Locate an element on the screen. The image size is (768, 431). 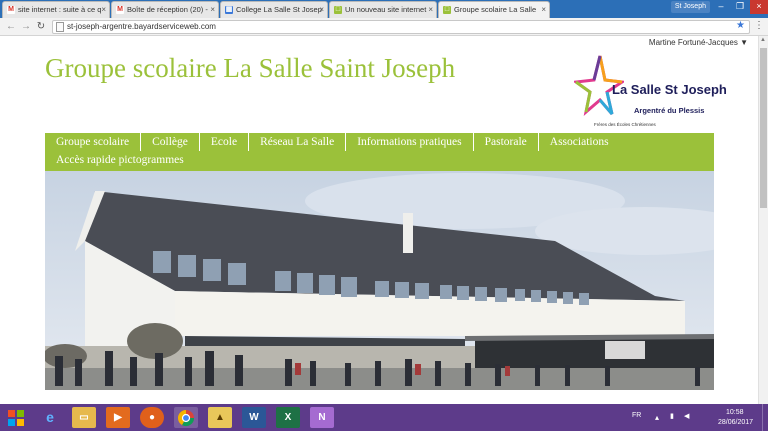
browser-tab-3: ▦ College La Salle St Josep × is located at coordinates (274, 9).